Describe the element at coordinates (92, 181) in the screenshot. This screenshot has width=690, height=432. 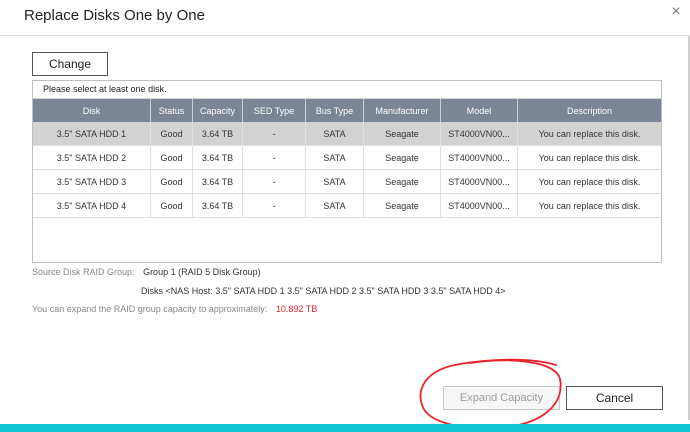
I see `cell-disk: 3.5" SATA HDD 3` at that location.